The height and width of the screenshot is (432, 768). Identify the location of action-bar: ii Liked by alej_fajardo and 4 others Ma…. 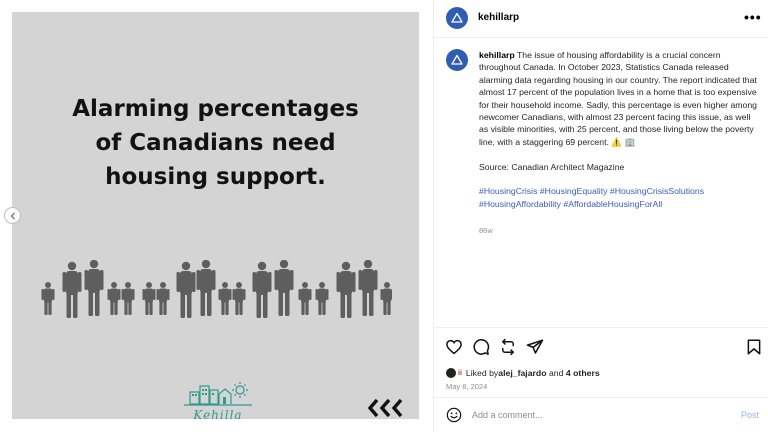
(601, 362).